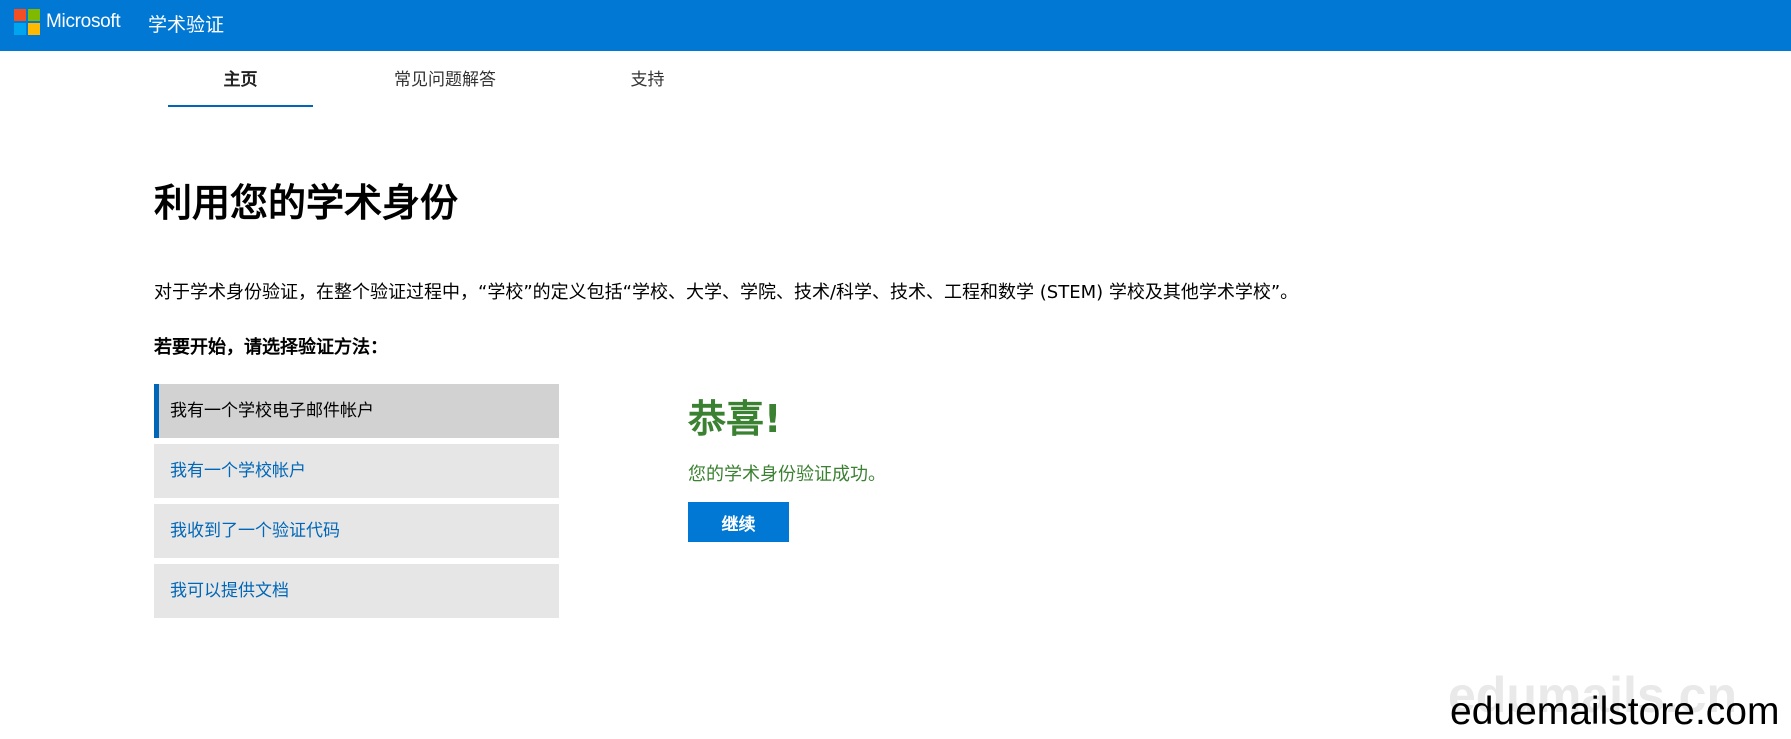  I want to click on brand-name: Microsoft, so click(83, 22).